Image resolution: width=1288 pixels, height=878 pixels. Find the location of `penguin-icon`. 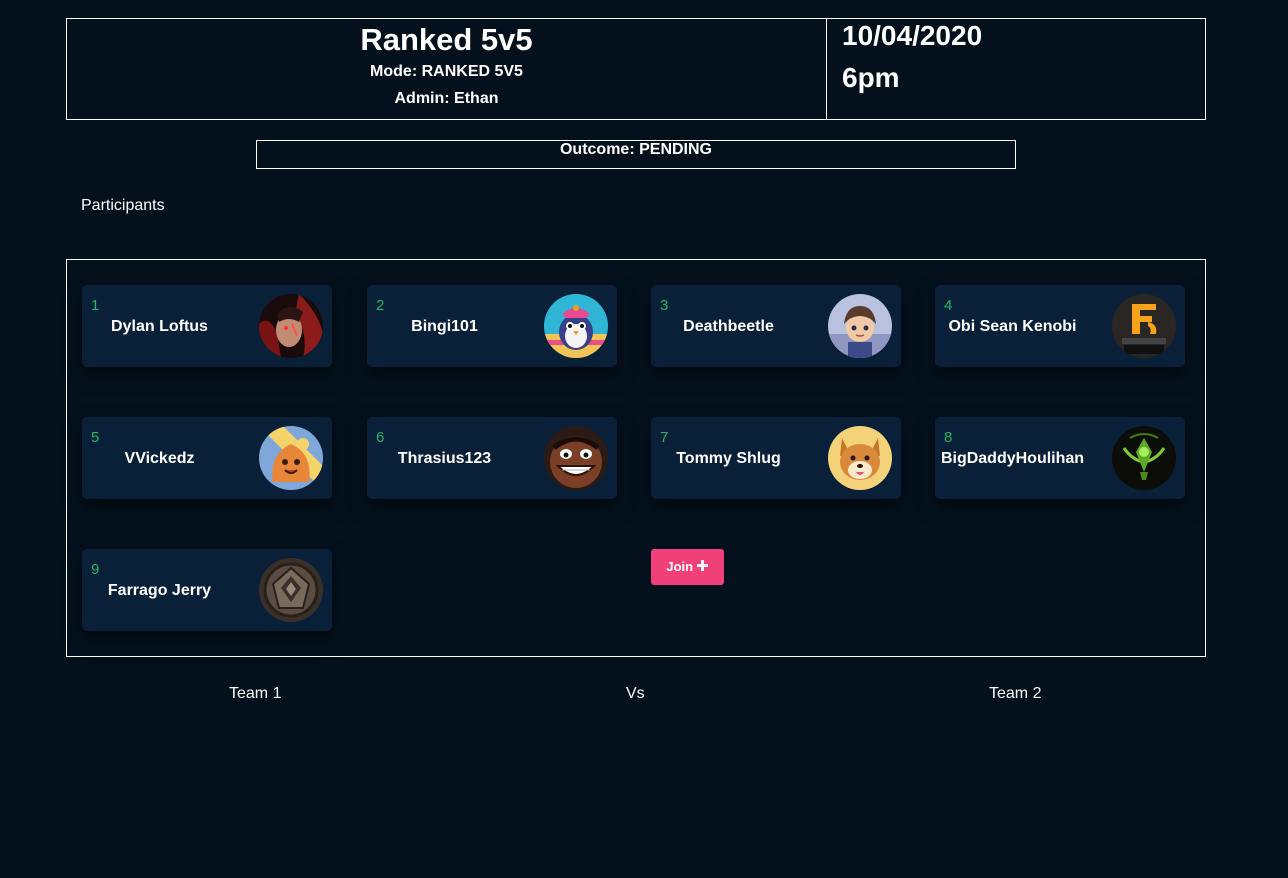

penguin-icon is located at coordinates (576, 326).